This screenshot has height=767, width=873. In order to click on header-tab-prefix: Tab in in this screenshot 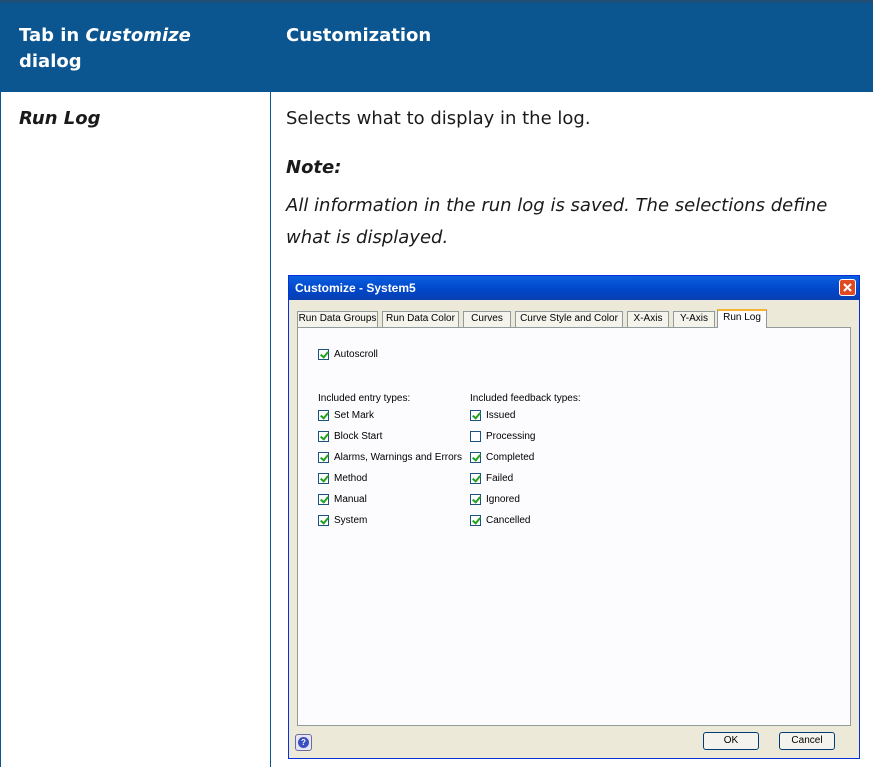, I will do `click(52, 35)`.